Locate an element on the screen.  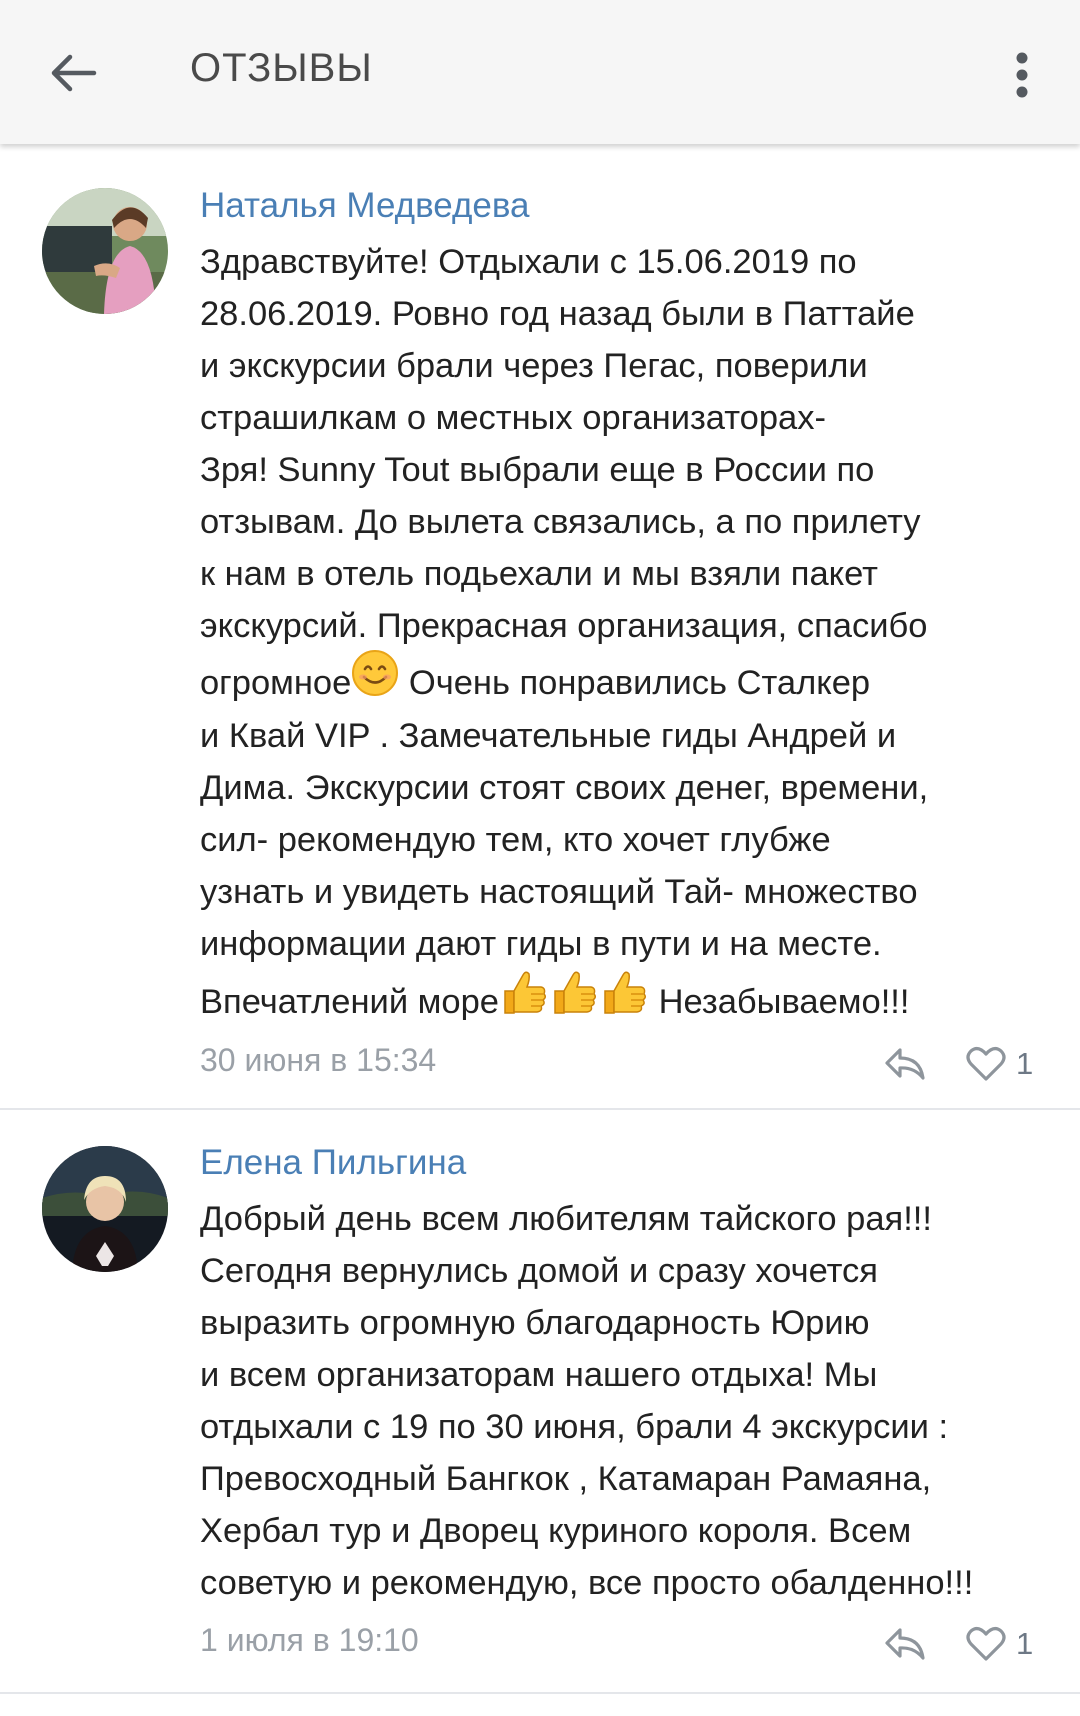
timestamp: 30 июня в 15:34 is located at coordinates (318, 1060).